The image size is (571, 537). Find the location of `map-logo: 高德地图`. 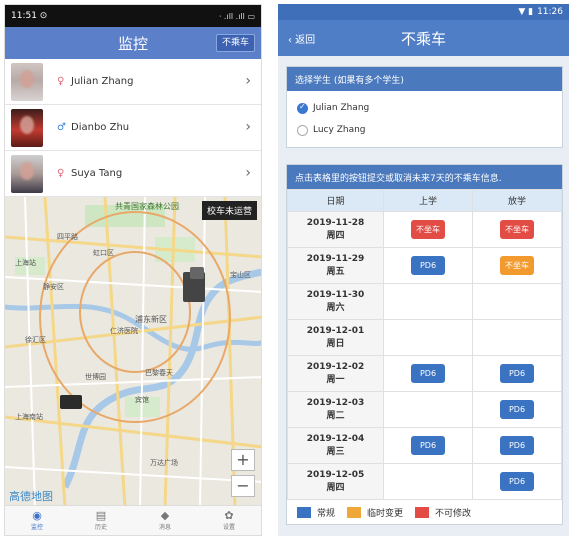

map-logo: 高德地图 is located at coordinates (31, 496).